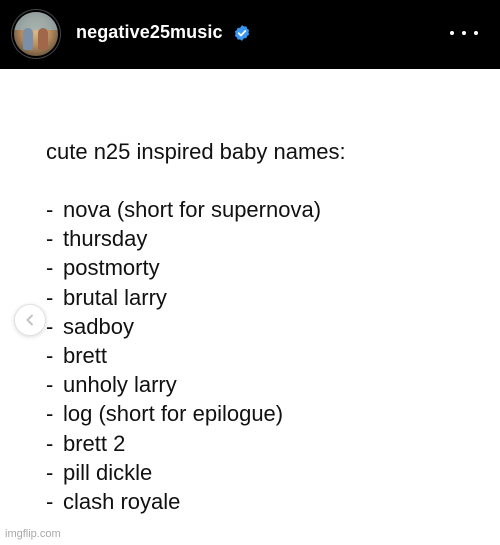  Describe the element at coordinates (183, 443) in the screenshot. I see `list-item: - brett 2` at that location.